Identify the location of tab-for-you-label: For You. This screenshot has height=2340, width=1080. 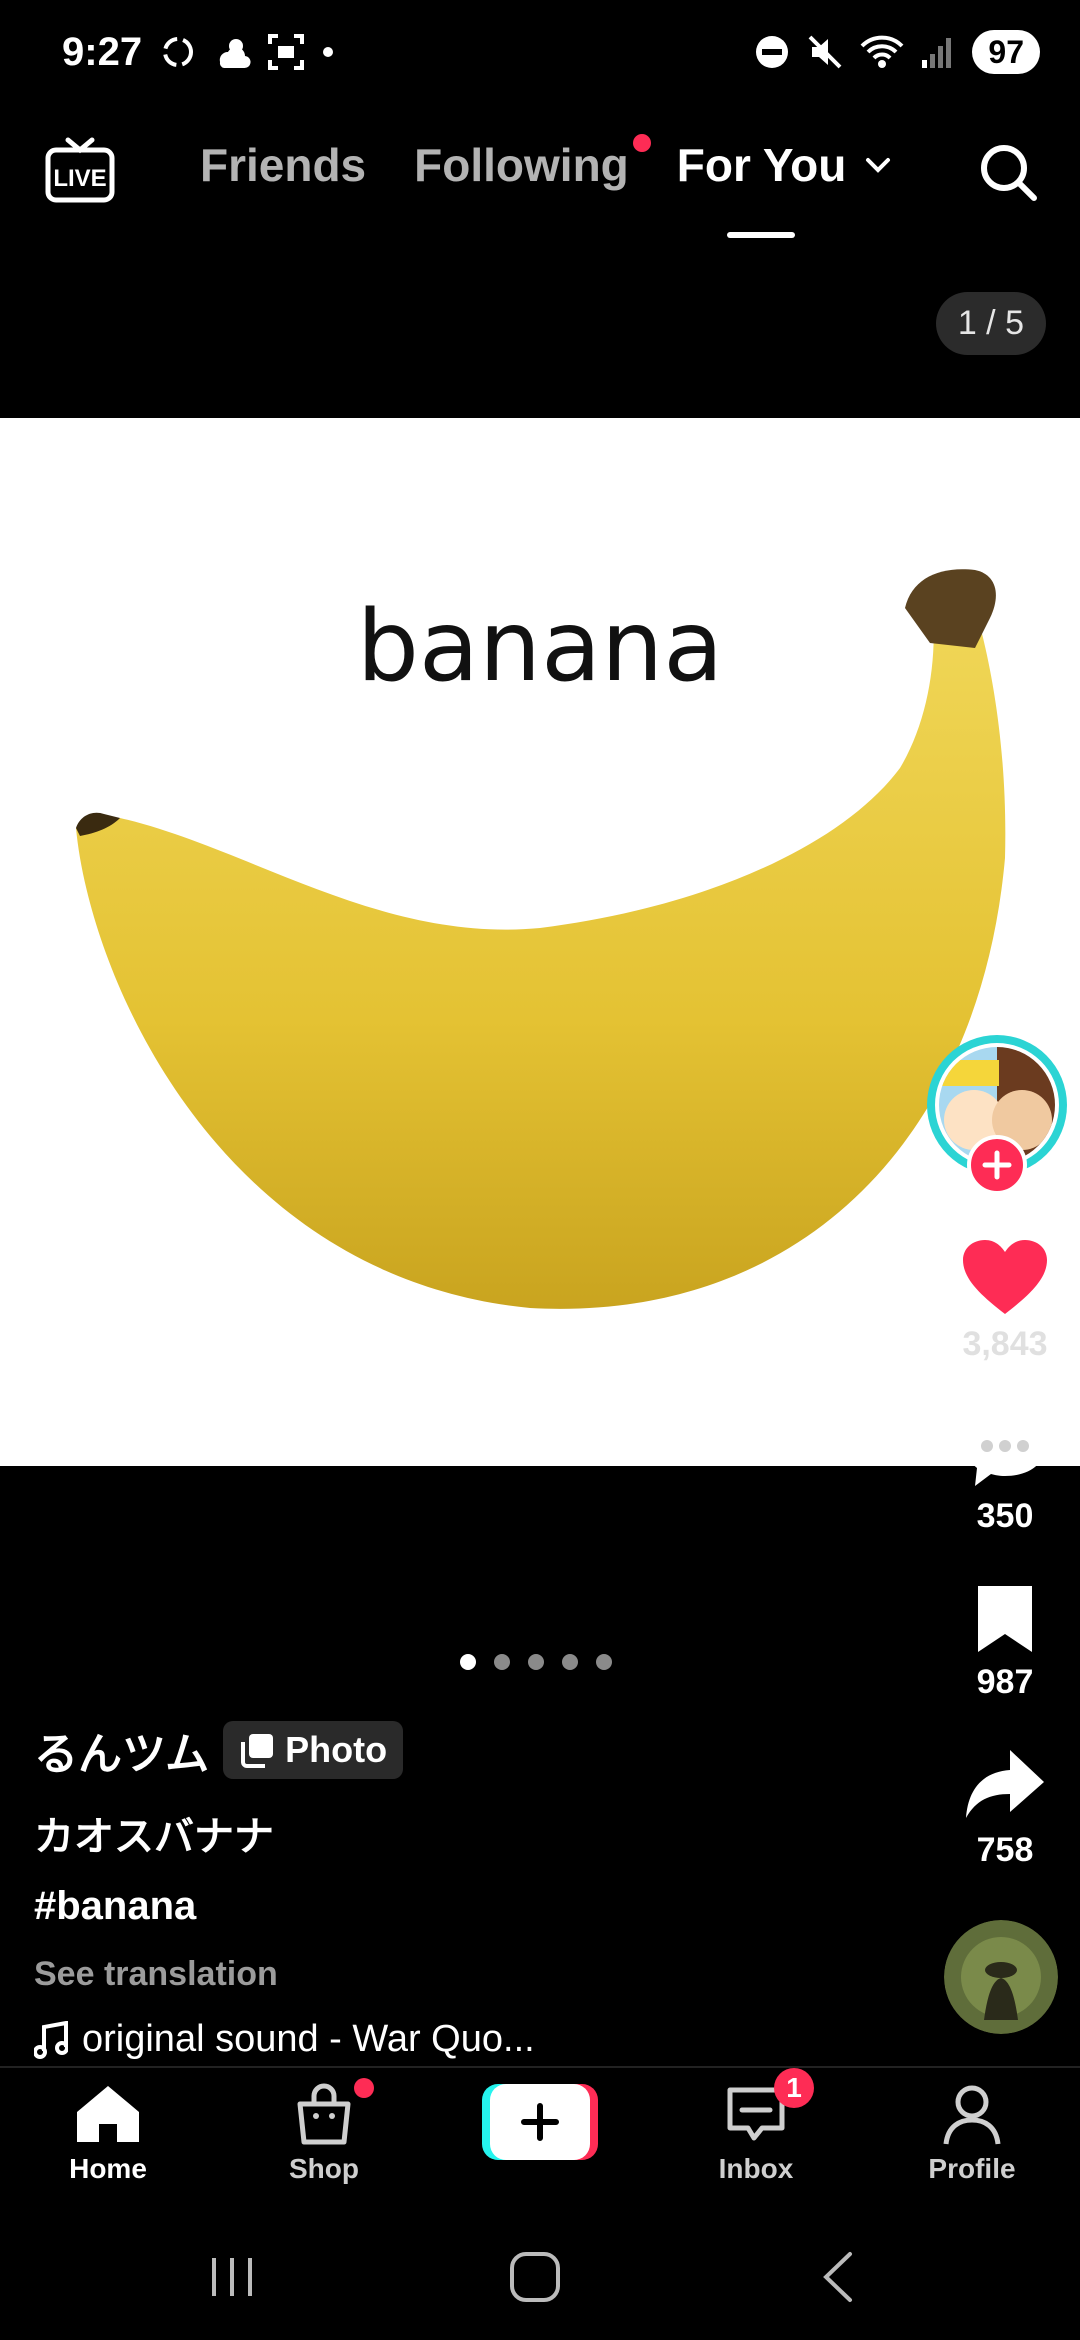
(761, 165).